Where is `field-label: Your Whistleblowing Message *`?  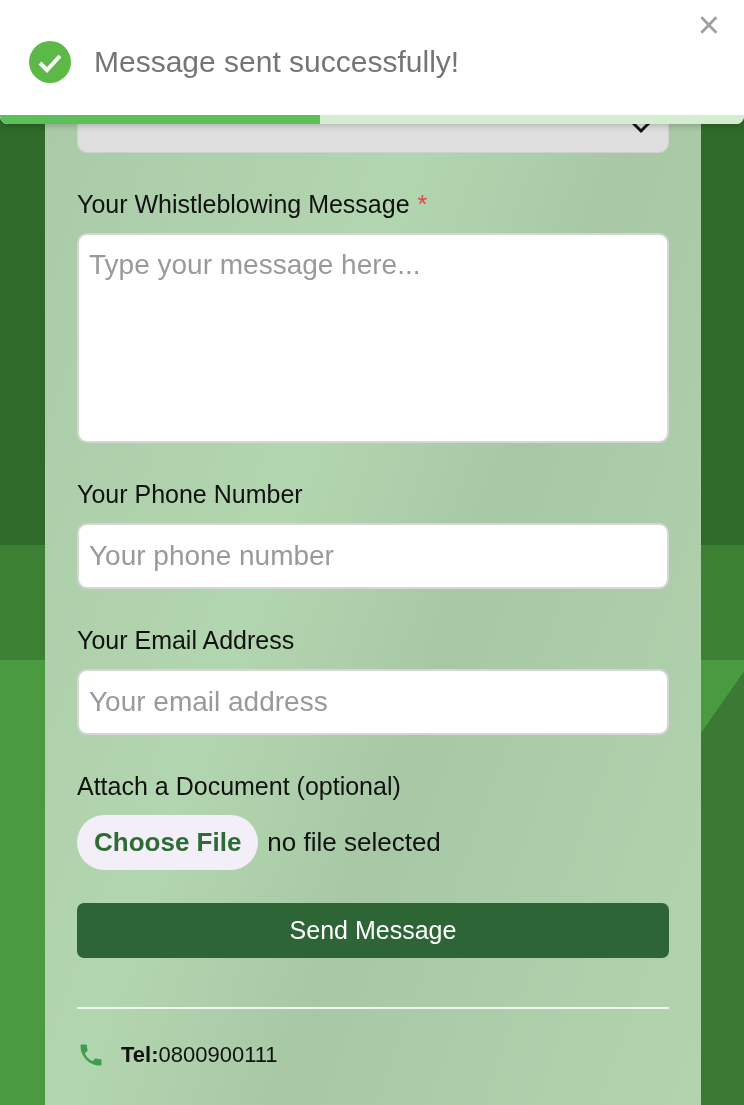
field-label: Your Whistleblowing Message * is located at coordinates (253, 204).